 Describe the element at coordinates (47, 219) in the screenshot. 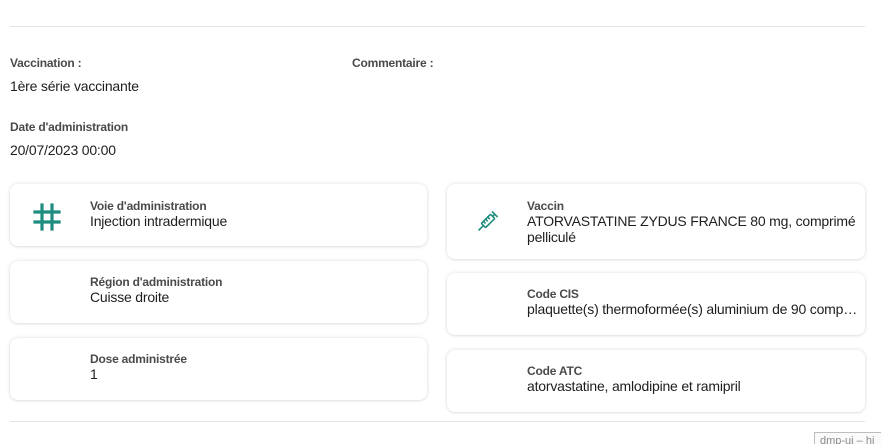

I see `hash-icon` at that location.